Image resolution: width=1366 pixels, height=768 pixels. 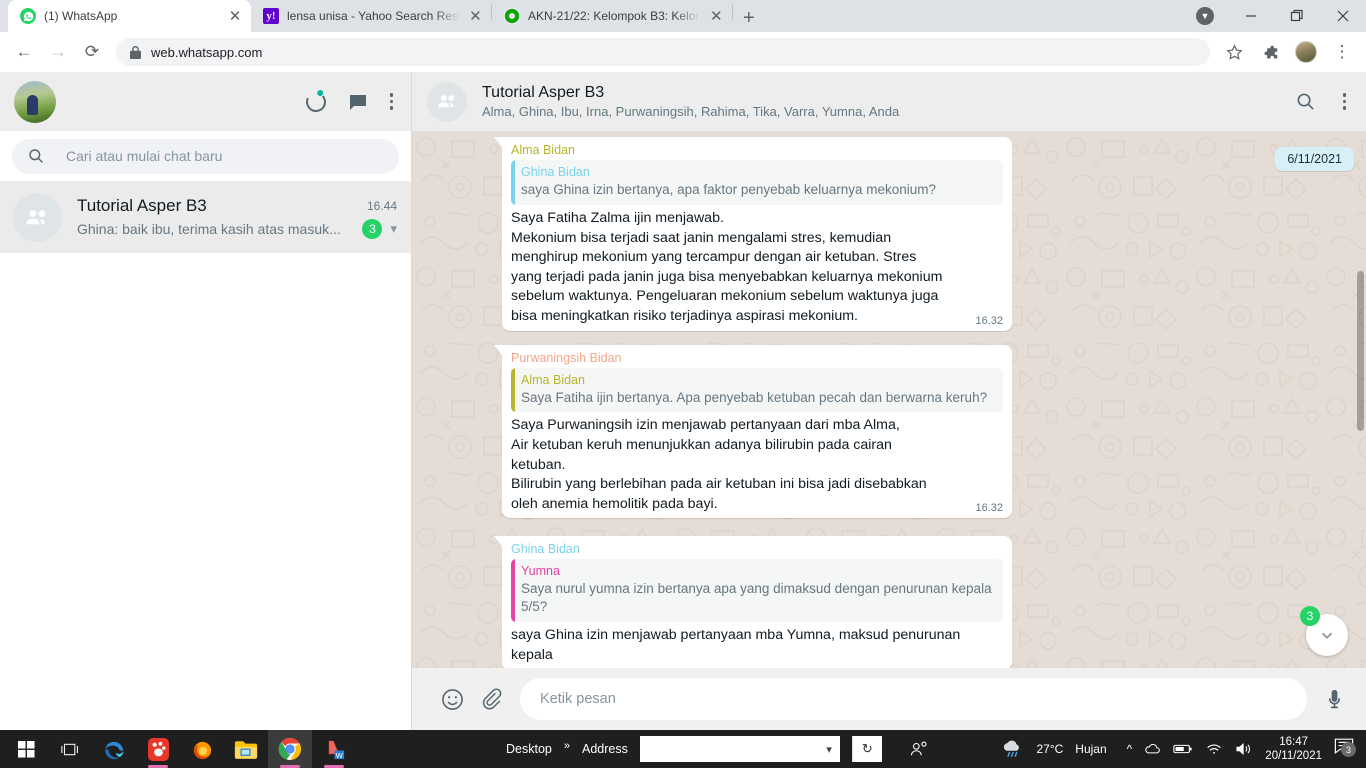 What do you see at coordinates (1152, 749) in the screenshot?
I see `onedrive-icon` at bounding box center [1152, 749].